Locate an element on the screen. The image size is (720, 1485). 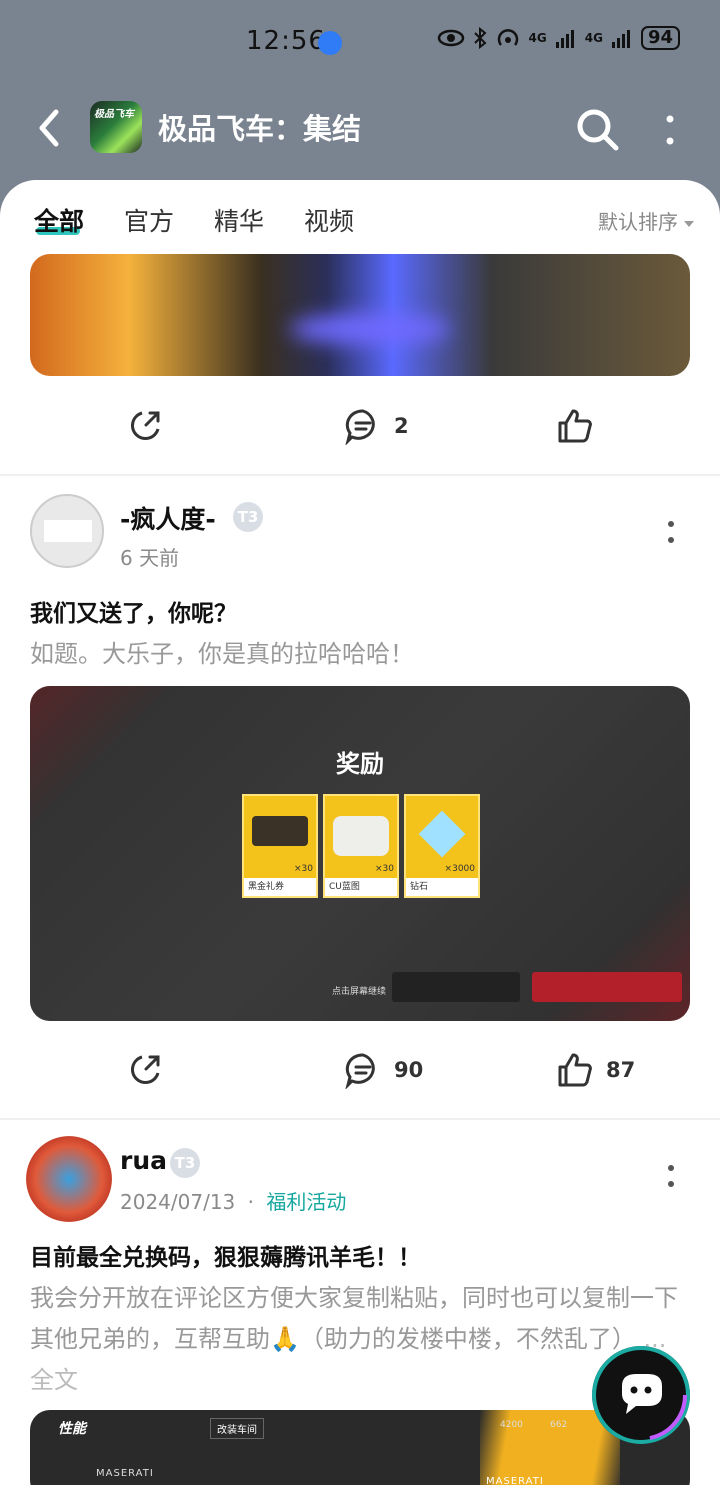
app-logo: 极品飞车 is located at coordinates (116, 127).